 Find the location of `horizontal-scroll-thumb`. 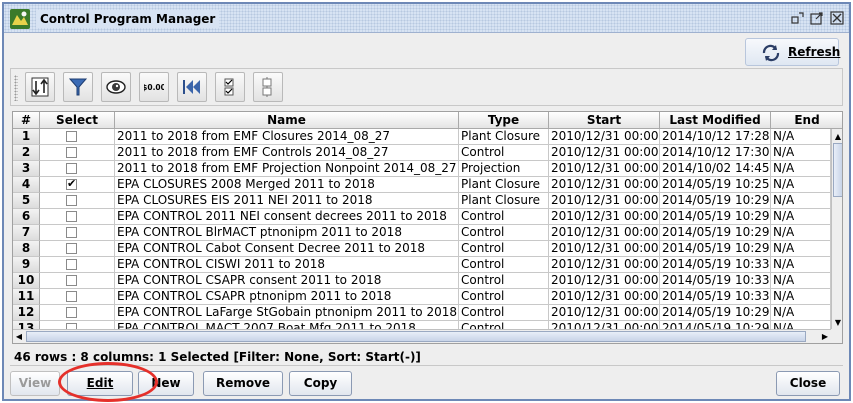

horizontal-scroll-thumb is located at coordinates (416, 336).